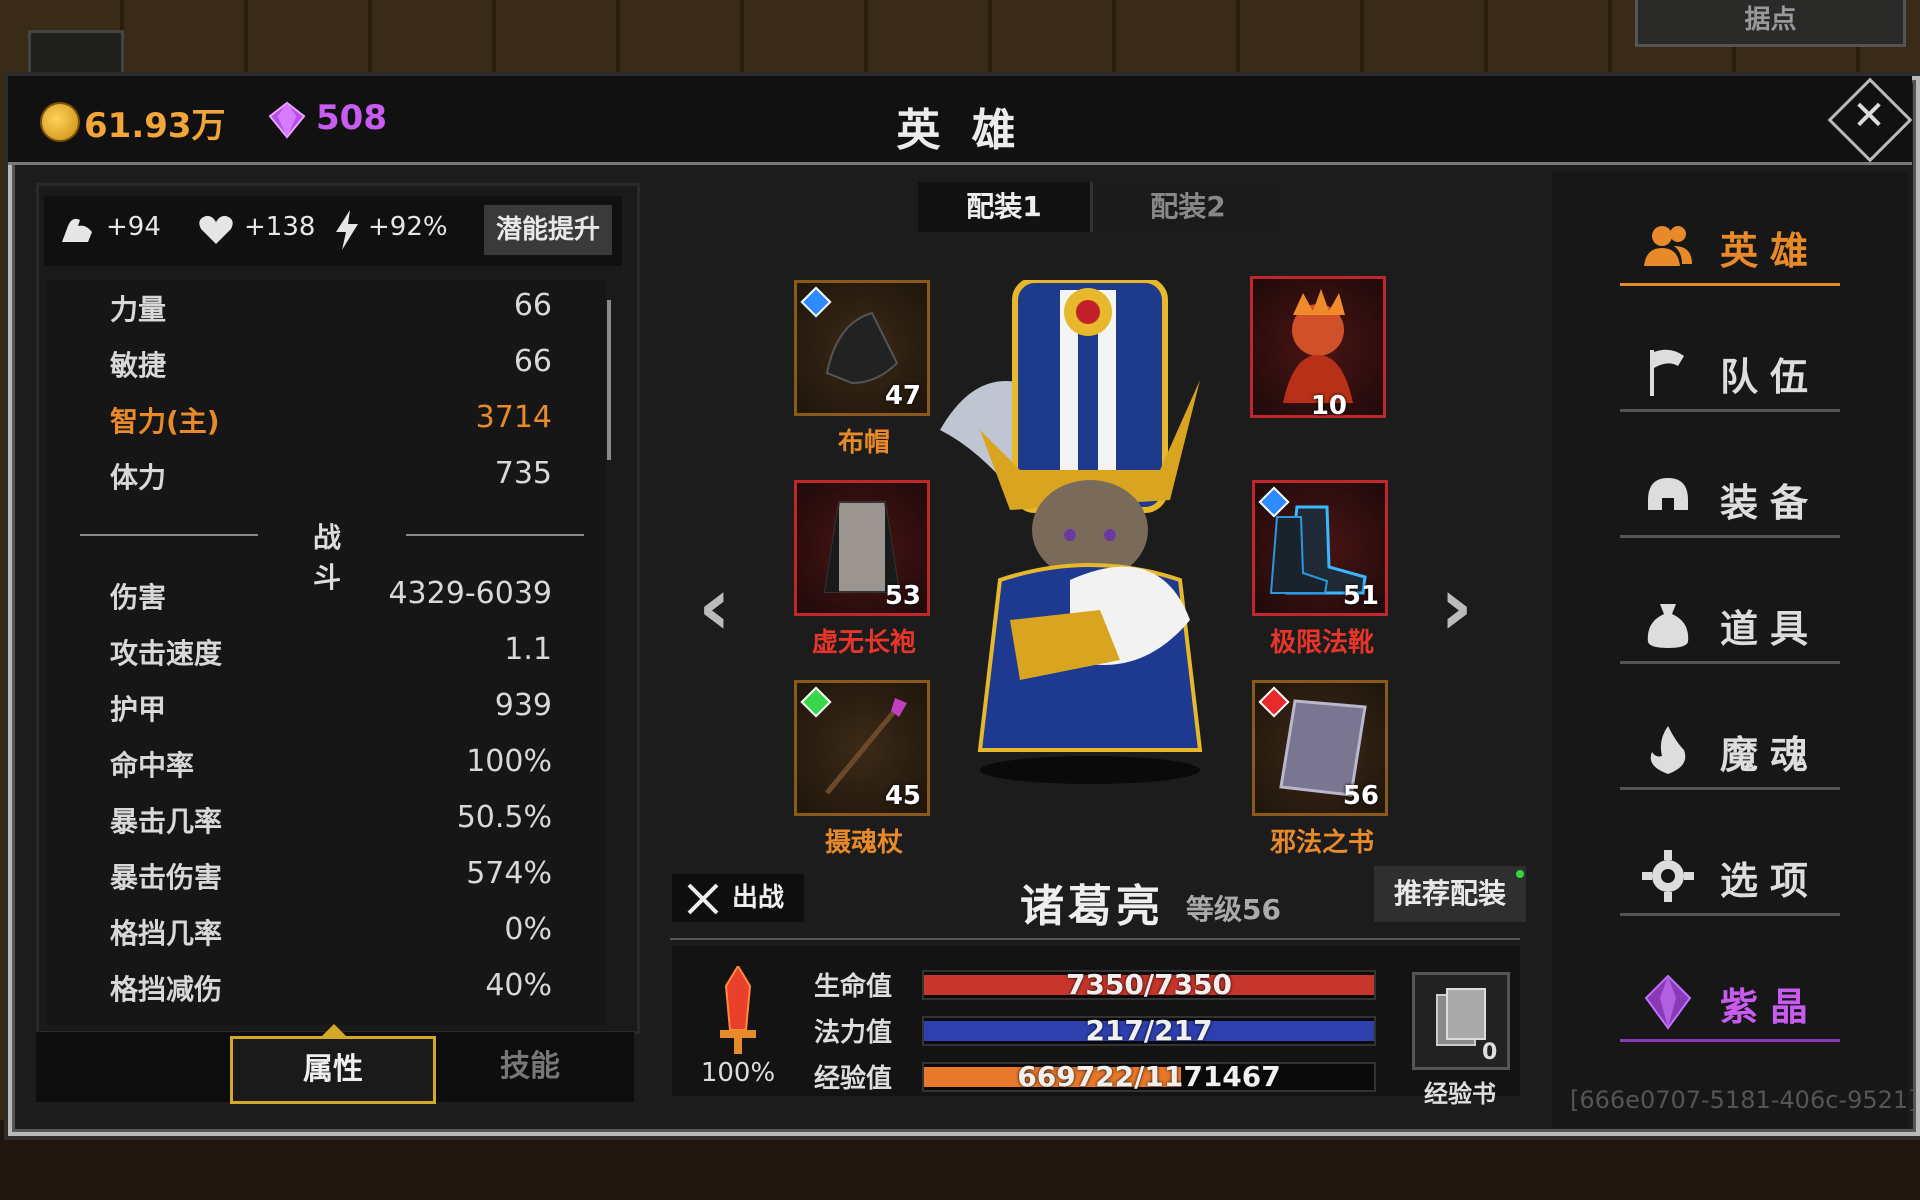 This screenshot has width=1920, height=1200. I want to click on equip-level: 56, so click(1360, 796).